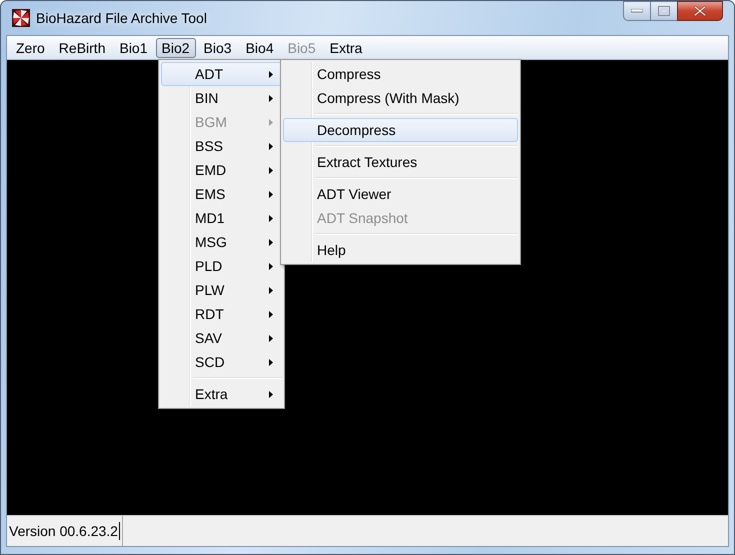 This screenshot has height=555, width=735. I want to click on menu-item: SAV, so click(221, 338).